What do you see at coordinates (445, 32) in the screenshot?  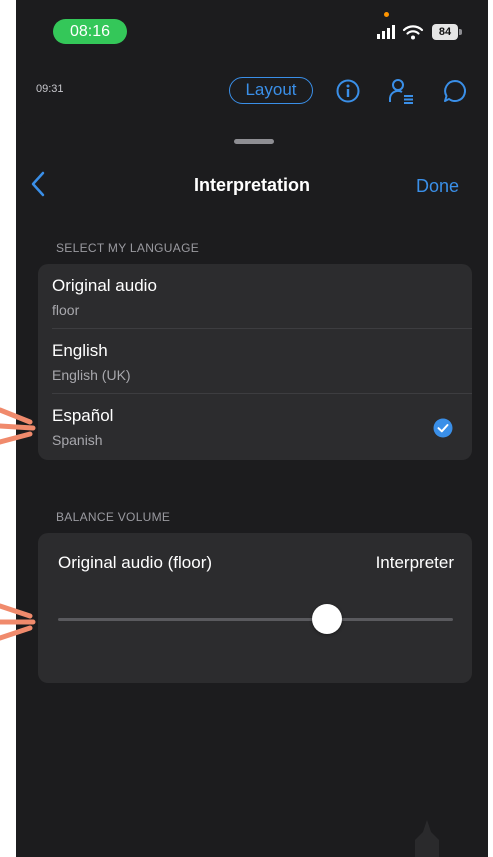 I see `battery-icon: 84` at bounding box center [445, 32].